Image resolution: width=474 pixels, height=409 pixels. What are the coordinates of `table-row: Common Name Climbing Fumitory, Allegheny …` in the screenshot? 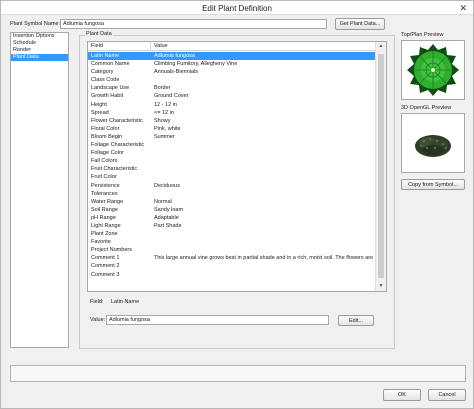 It's located at (232, 64).